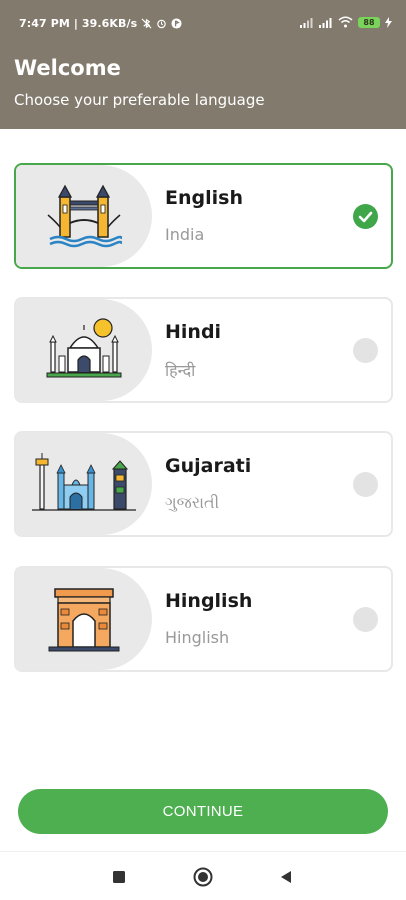  I want to click on language-card-hindi: Hindi हिन्दी, so click(203, 350).